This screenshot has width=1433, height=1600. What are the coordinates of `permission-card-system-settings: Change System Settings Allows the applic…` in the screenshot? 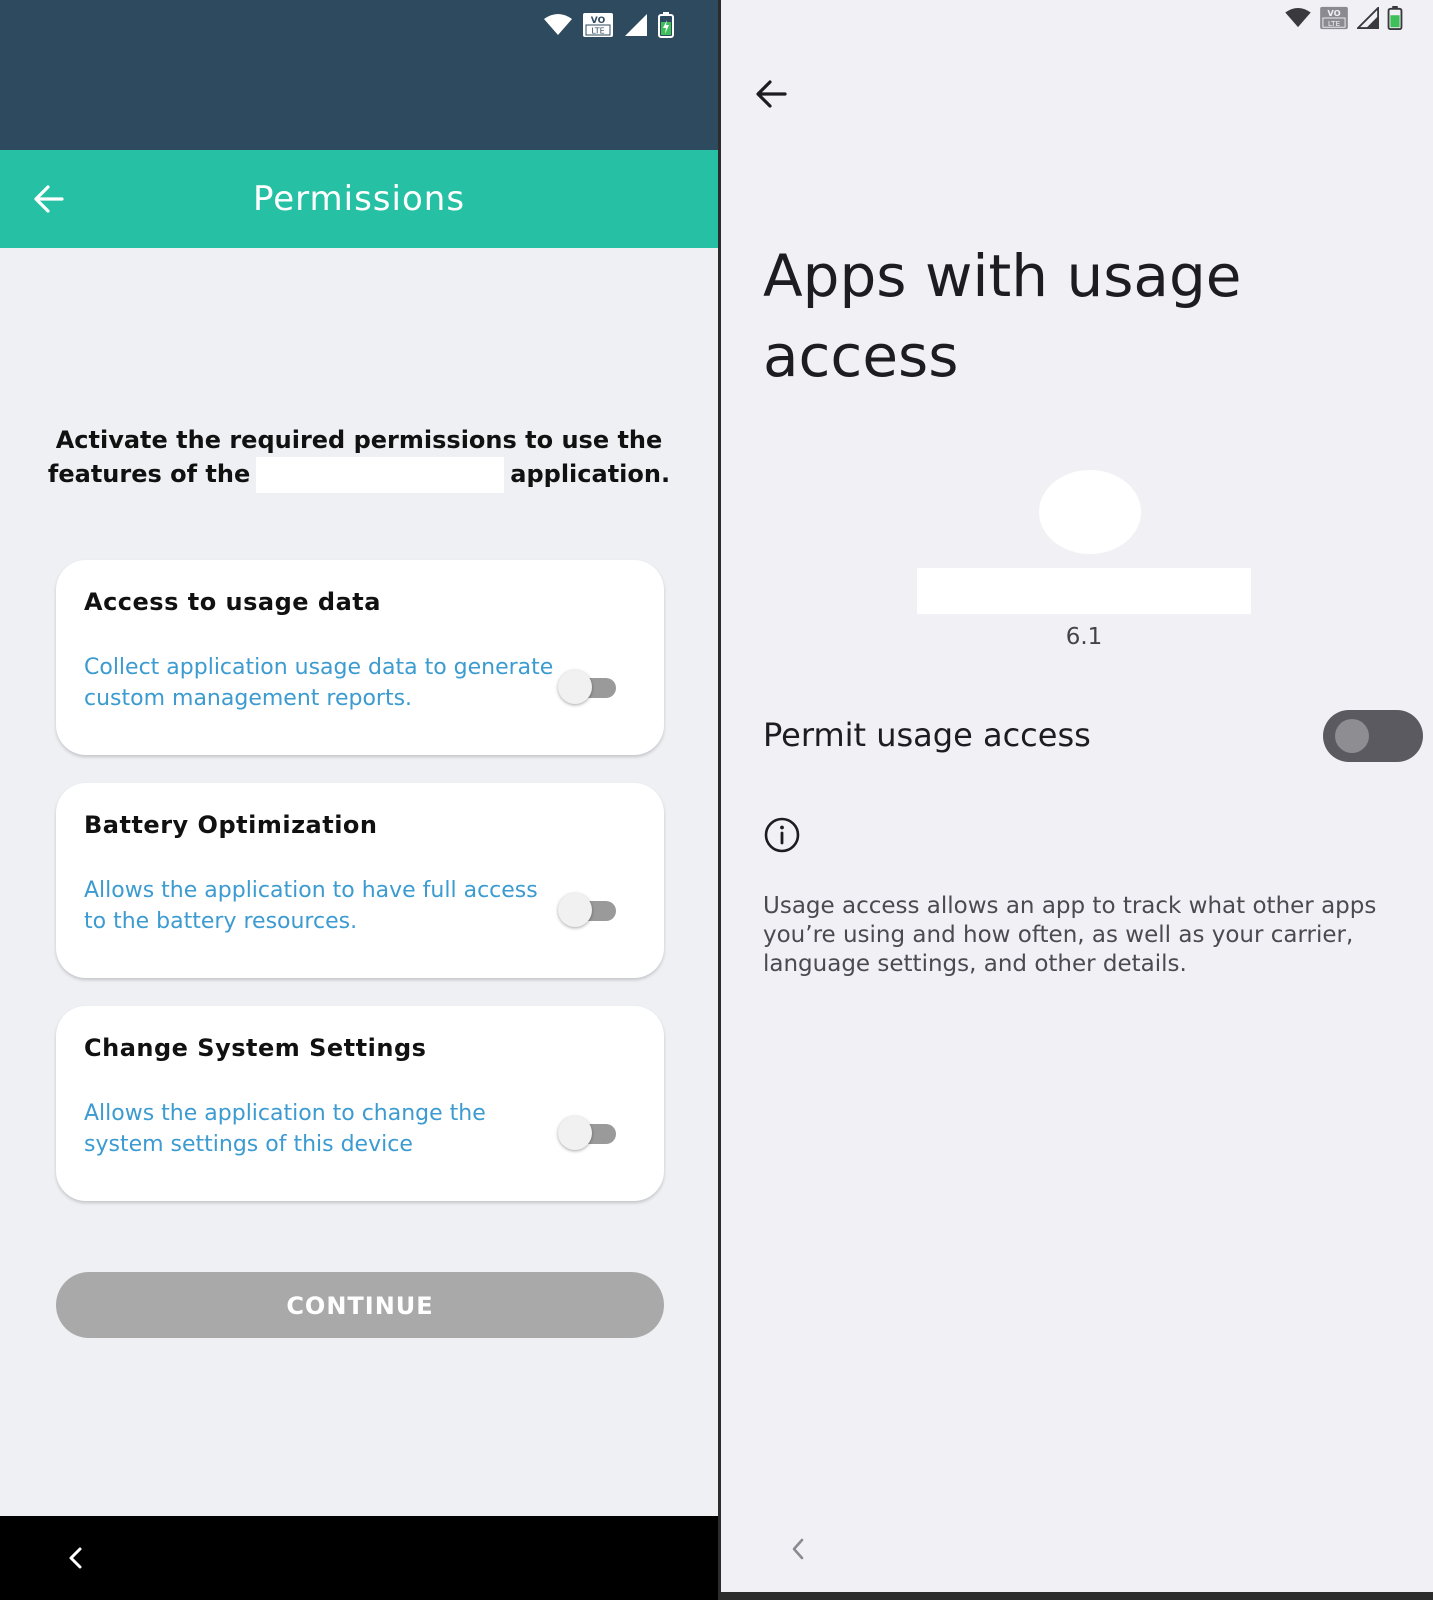 It's located at (360, 1103).